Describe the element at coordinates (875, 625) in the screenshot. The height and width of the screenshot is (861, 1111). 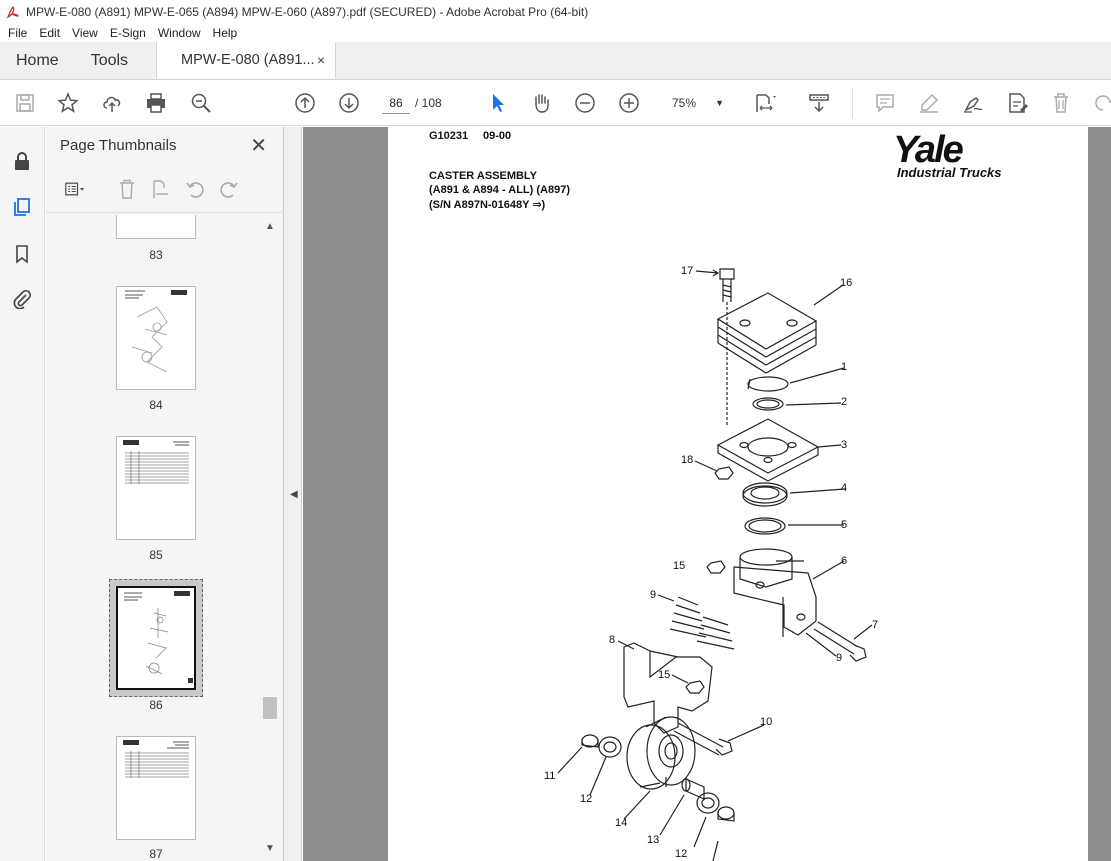
I see `callout-7: 7` at that location.